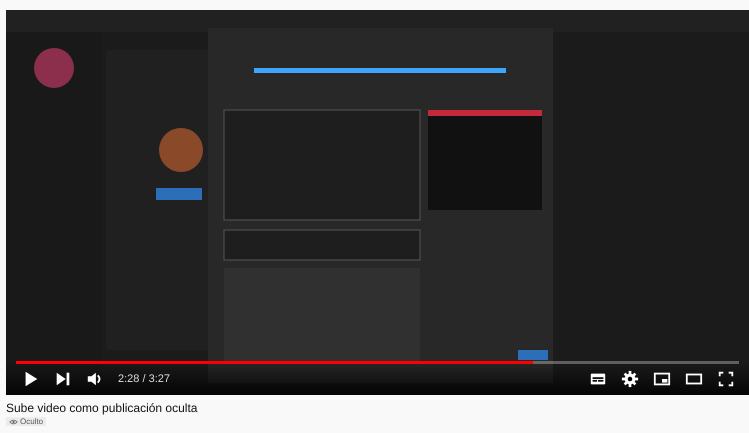 The width and height of the screenshot is (749, 433). What do you see at coordinates (13, 421) in the screenshot?
I see `eye-icon` at bounding box center [13, 421].